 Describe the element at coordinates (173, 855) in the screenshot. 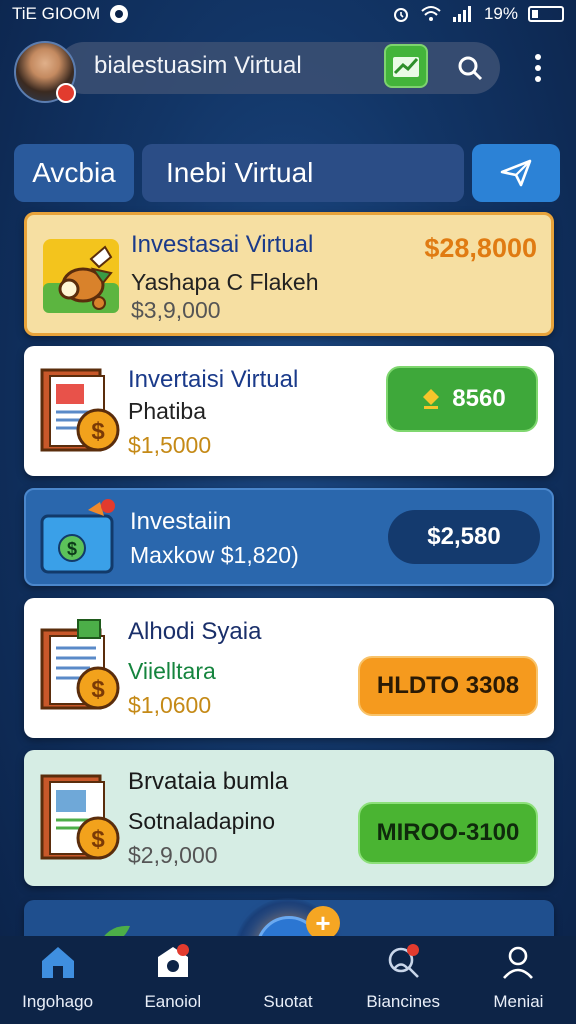

I see `card-amount: $2,9,000` at that location.